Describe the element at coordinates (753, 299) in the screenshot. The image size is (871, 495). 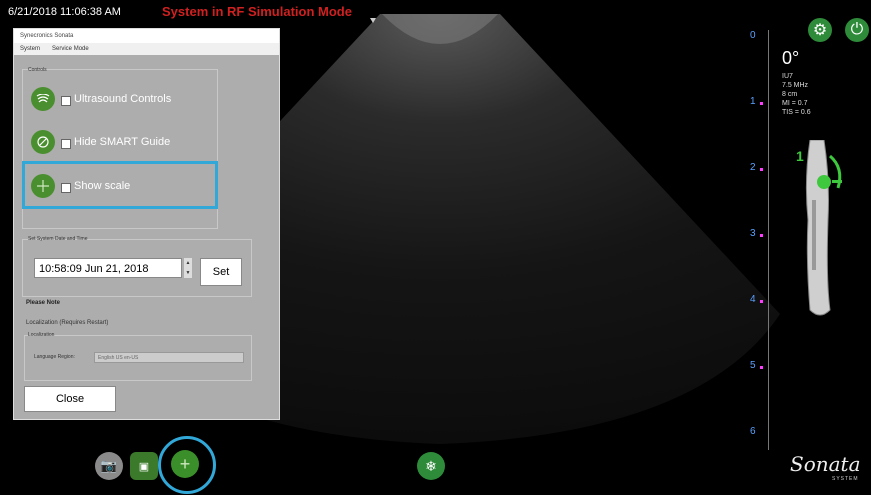
I see `depth-label: 4` at that location.